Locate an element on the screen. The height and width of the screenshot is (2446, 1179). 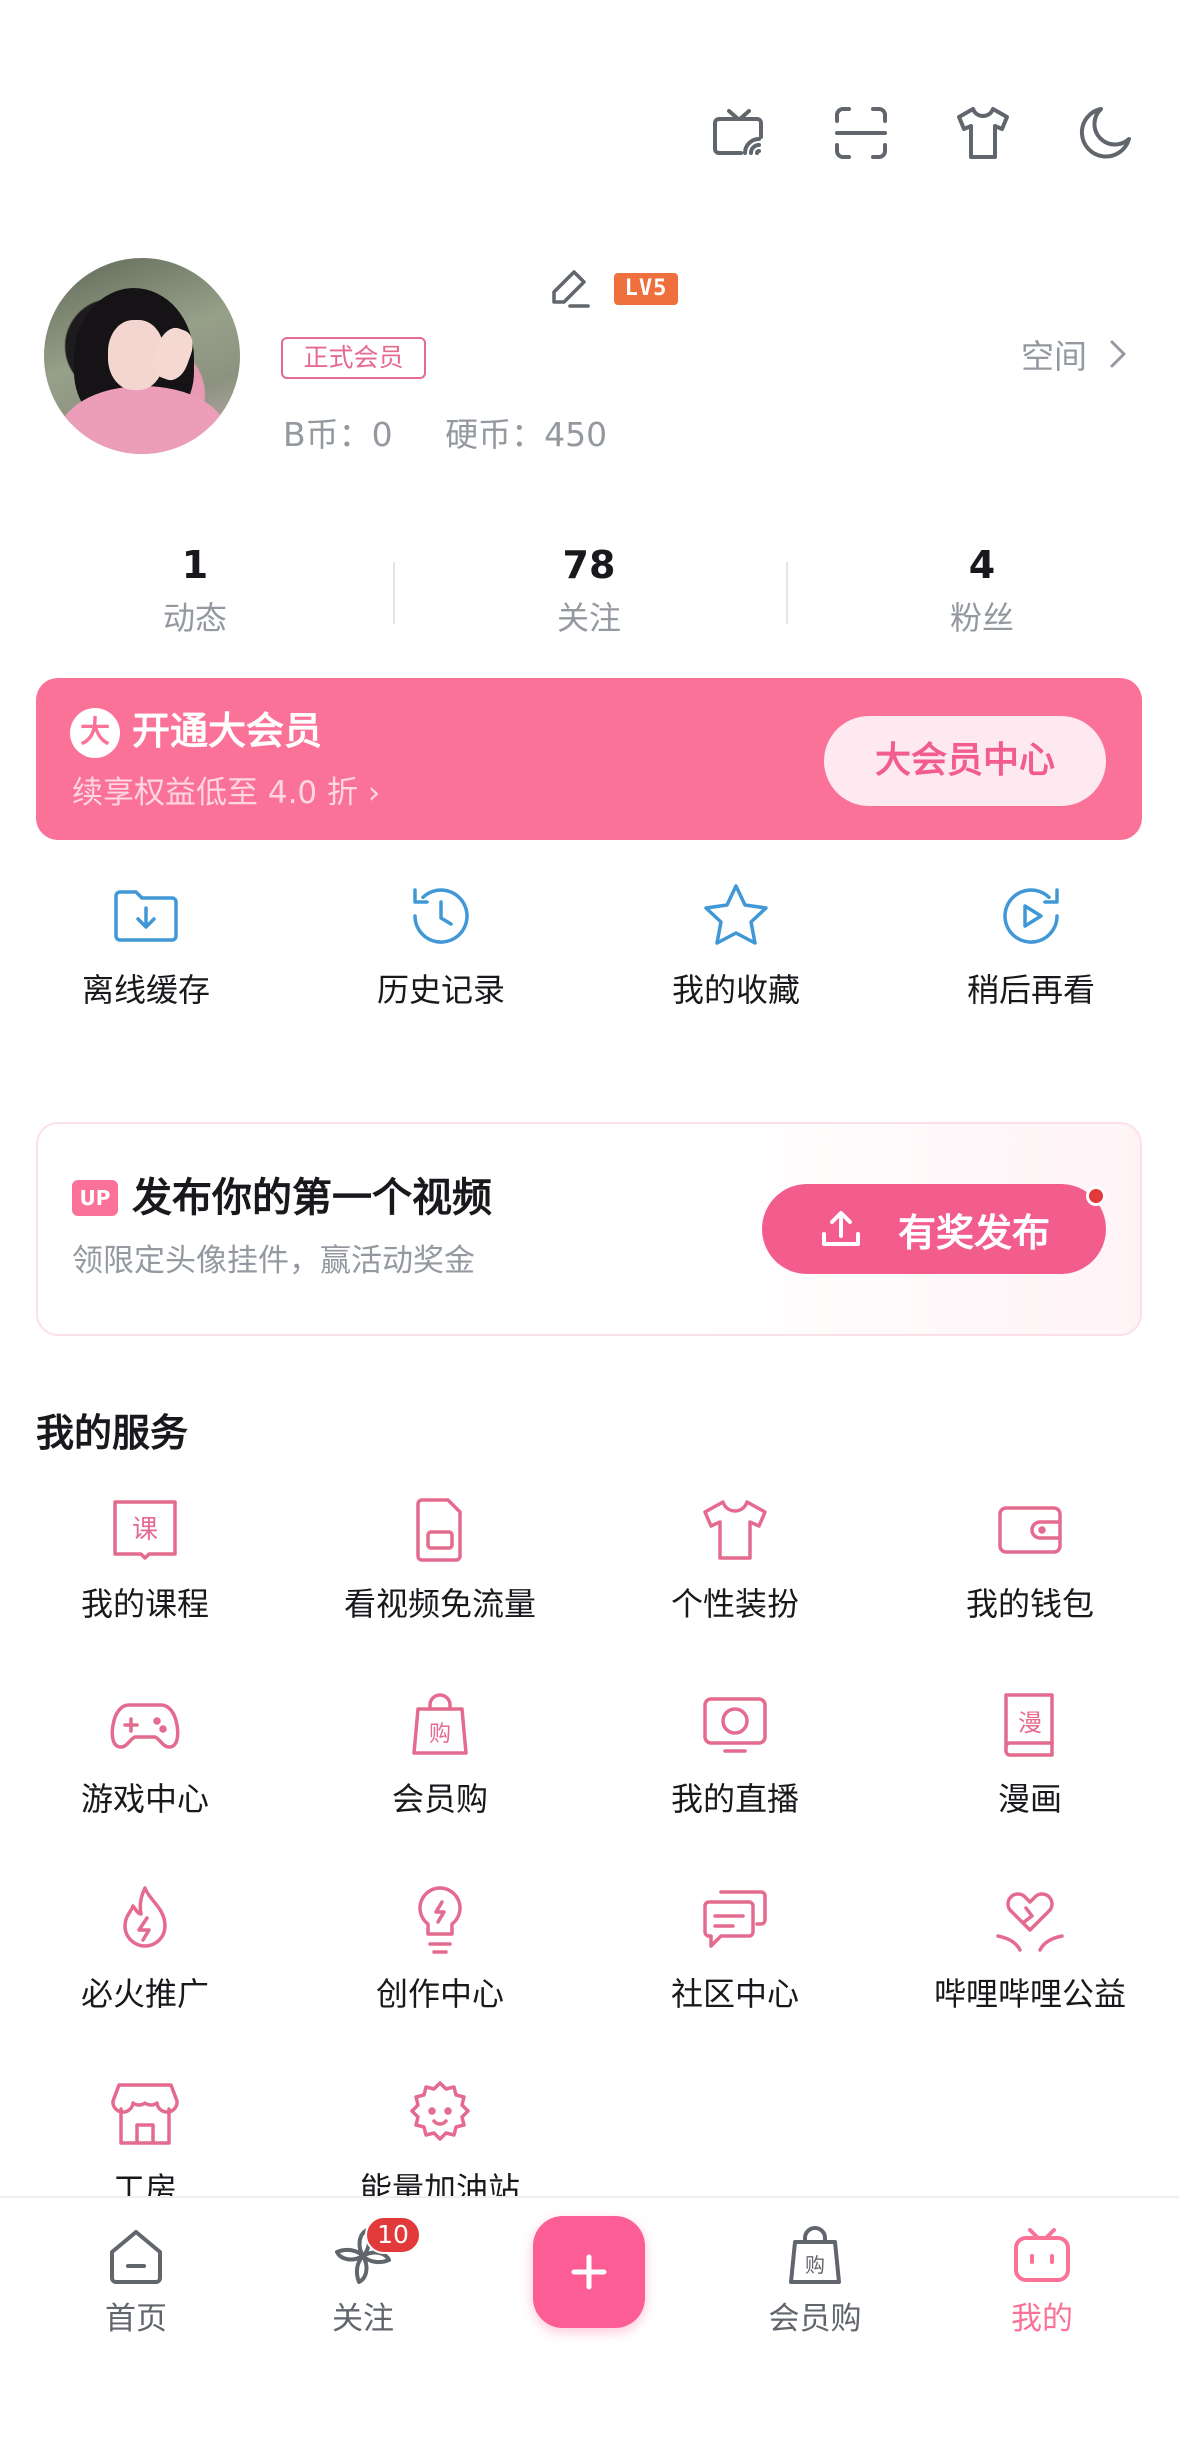
svg-text: 漫 is located at coordinates (1030, 1723).